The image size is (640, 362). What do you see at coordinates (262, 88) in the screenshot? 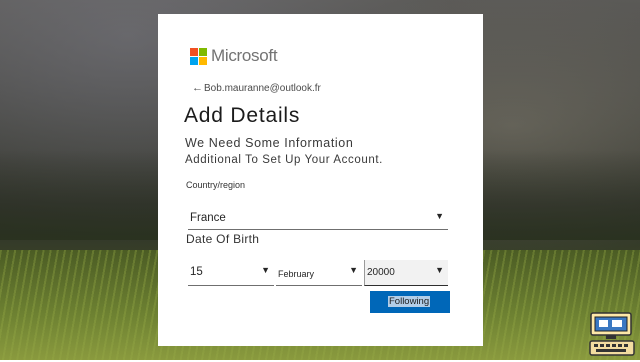
I see `account-email: Bob.mauranne@outlook.fr` at bounding box center [262, 88].